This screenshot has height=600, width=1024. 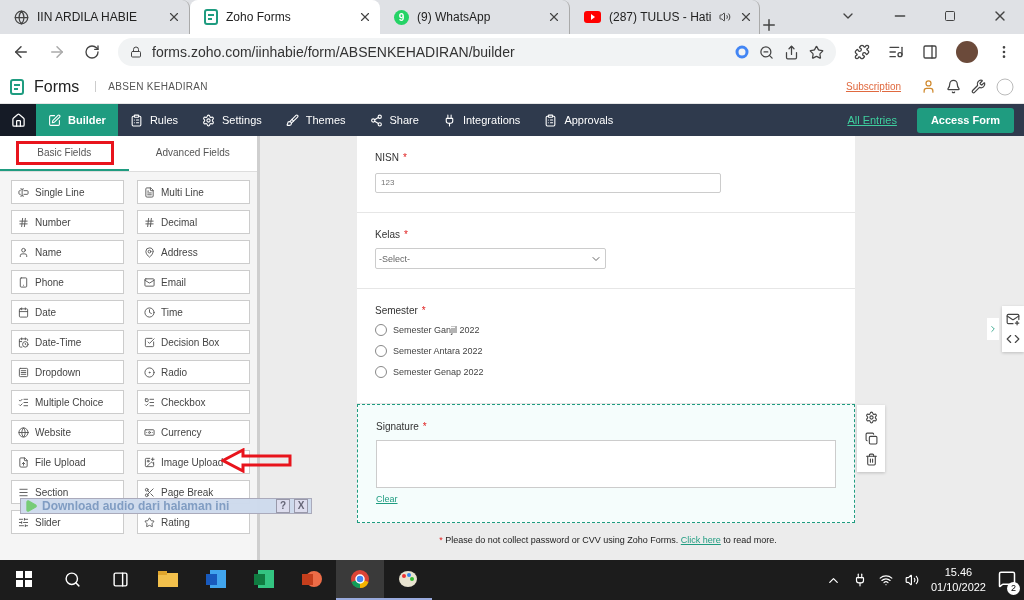 What do you see at coordinates (192, 153) in the screenshot?
I see `sidebar-tab: Advanced Fields` at bounding box center [192, 153].